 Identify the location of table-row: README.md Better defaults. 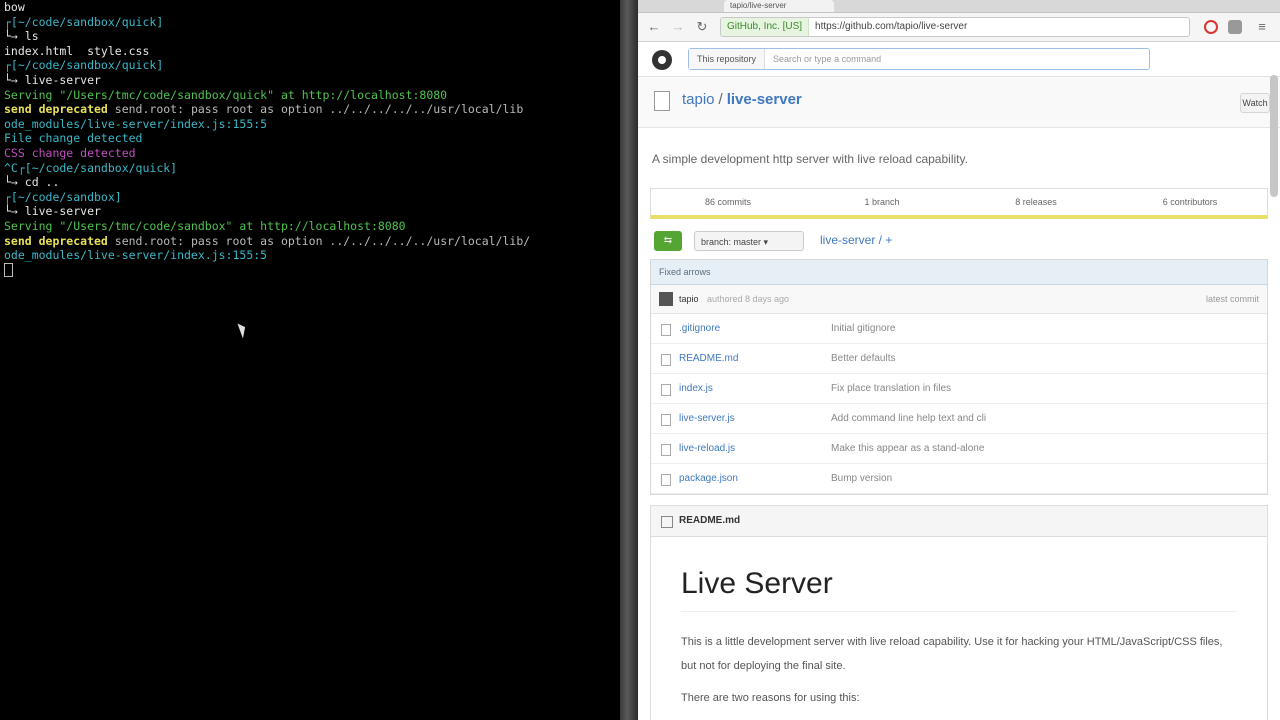
(959, 359).